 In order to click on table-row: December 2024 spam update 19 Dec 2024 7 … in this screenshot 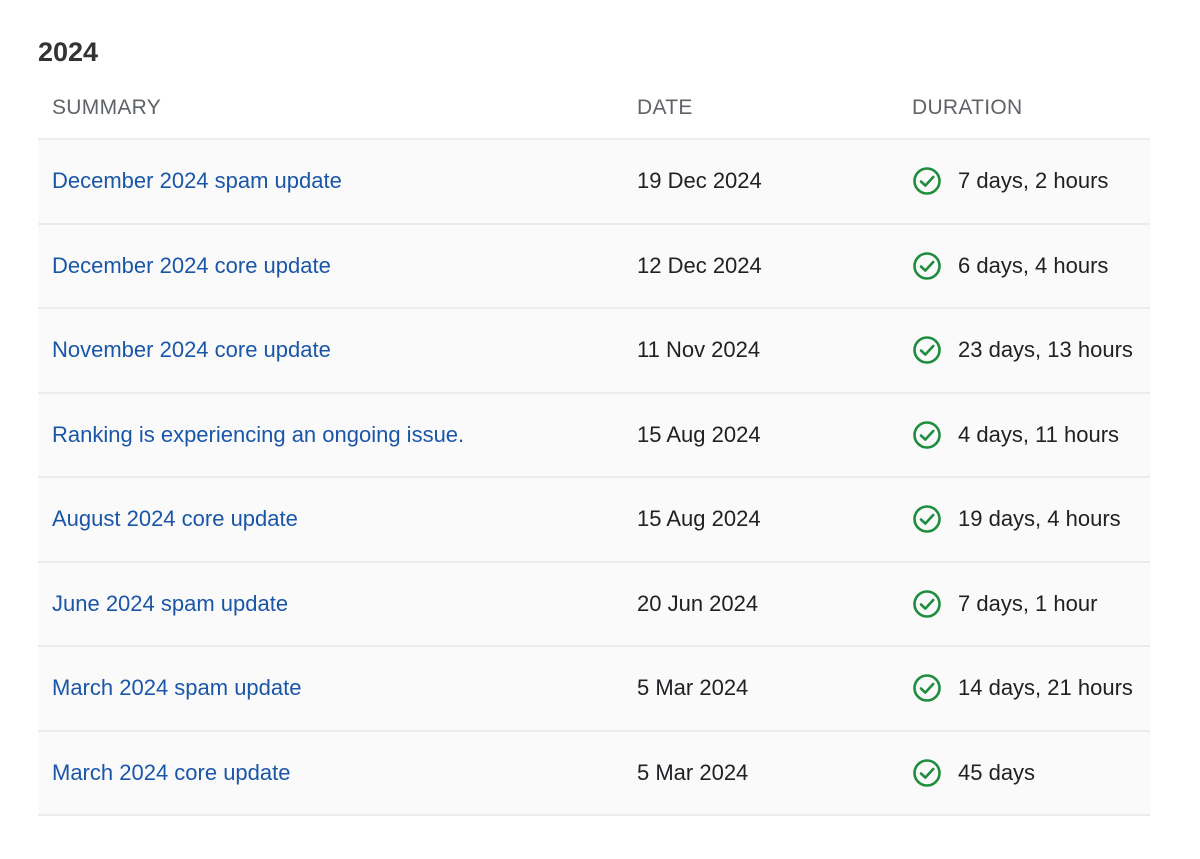, I will do `click(594, 182)`.